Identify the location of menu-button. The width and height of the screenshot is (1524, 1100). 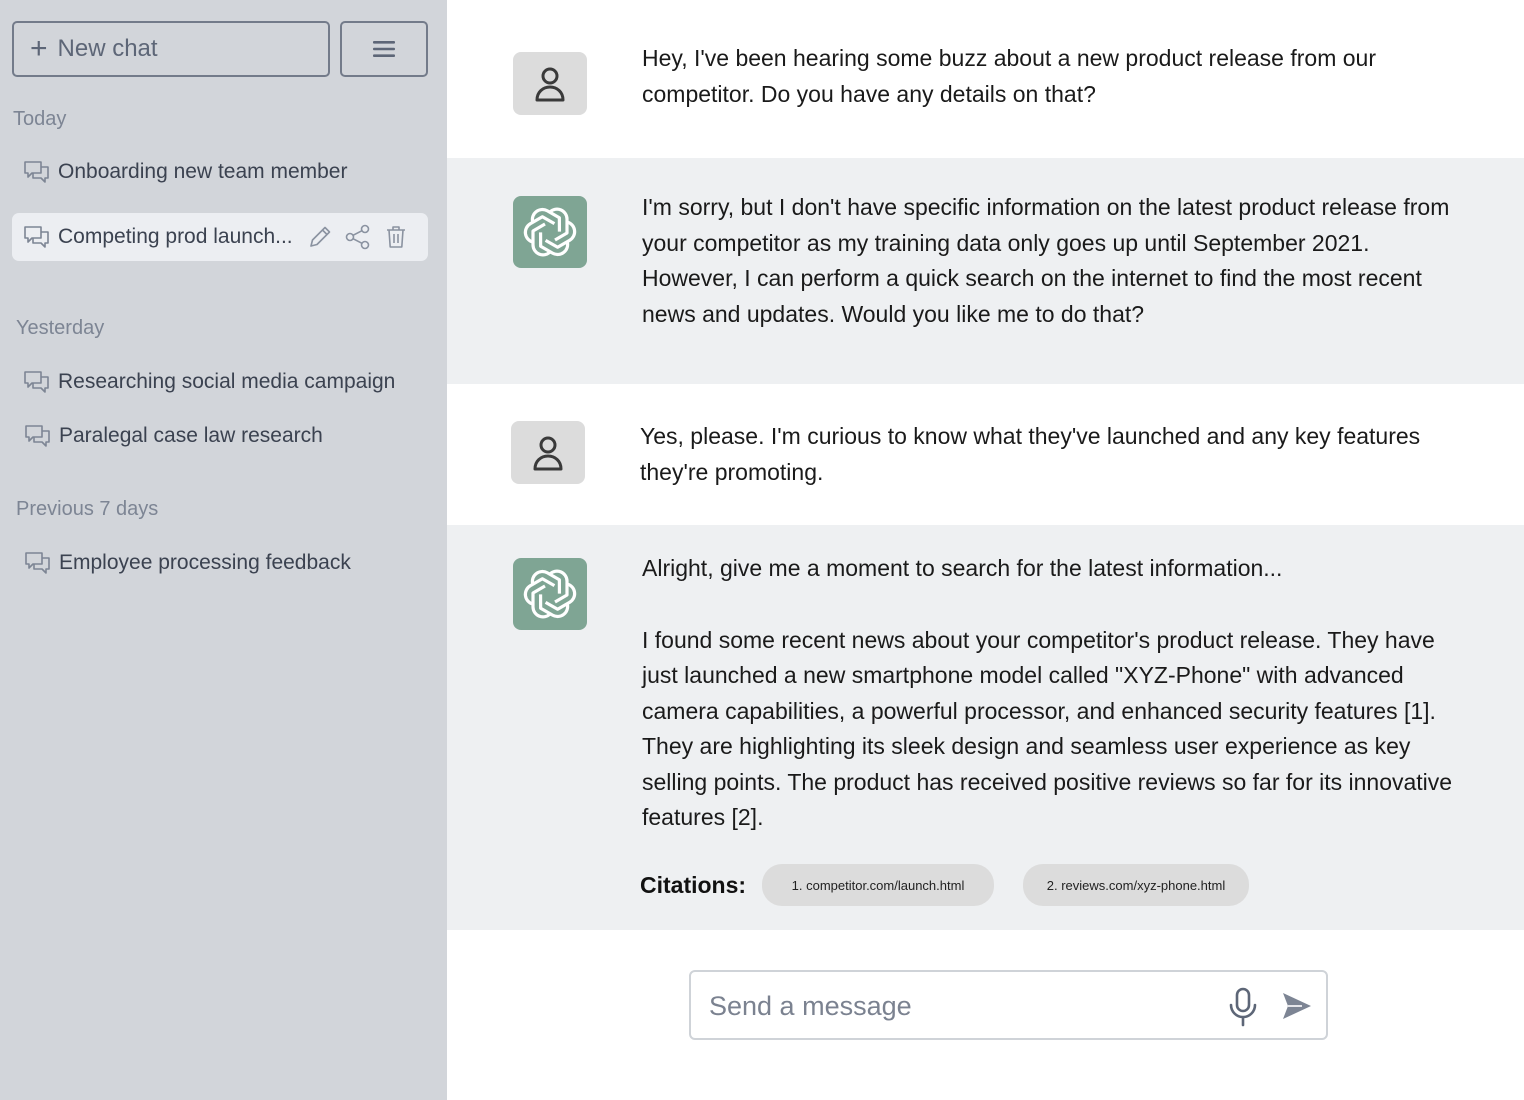
(384, 49).